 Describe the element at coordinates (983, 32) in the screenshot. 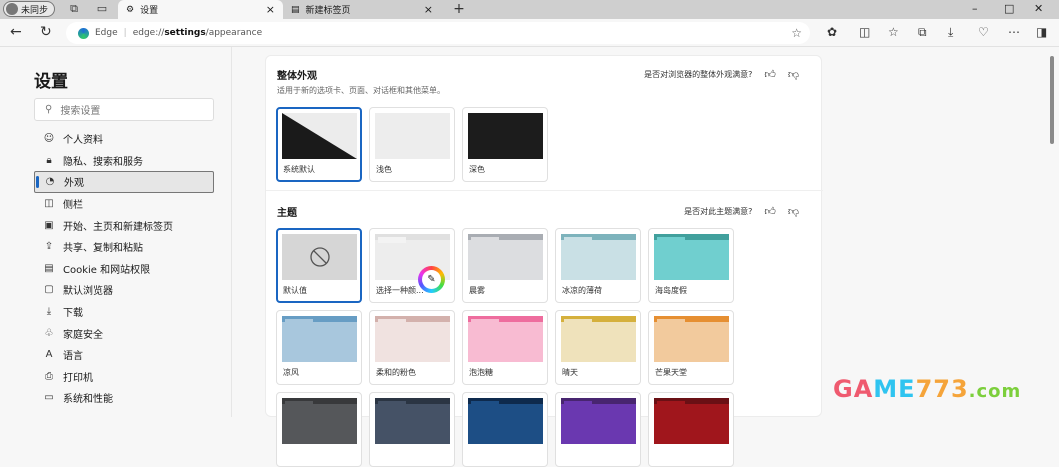

I see `browser-essentials-icon: ♡` at that location.